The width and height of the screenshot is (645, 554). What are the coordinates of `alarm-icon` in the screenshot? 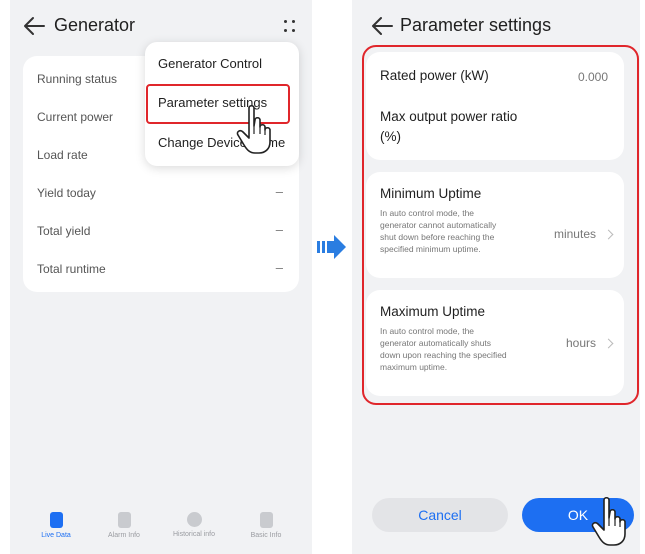 It's located at (124, 520).